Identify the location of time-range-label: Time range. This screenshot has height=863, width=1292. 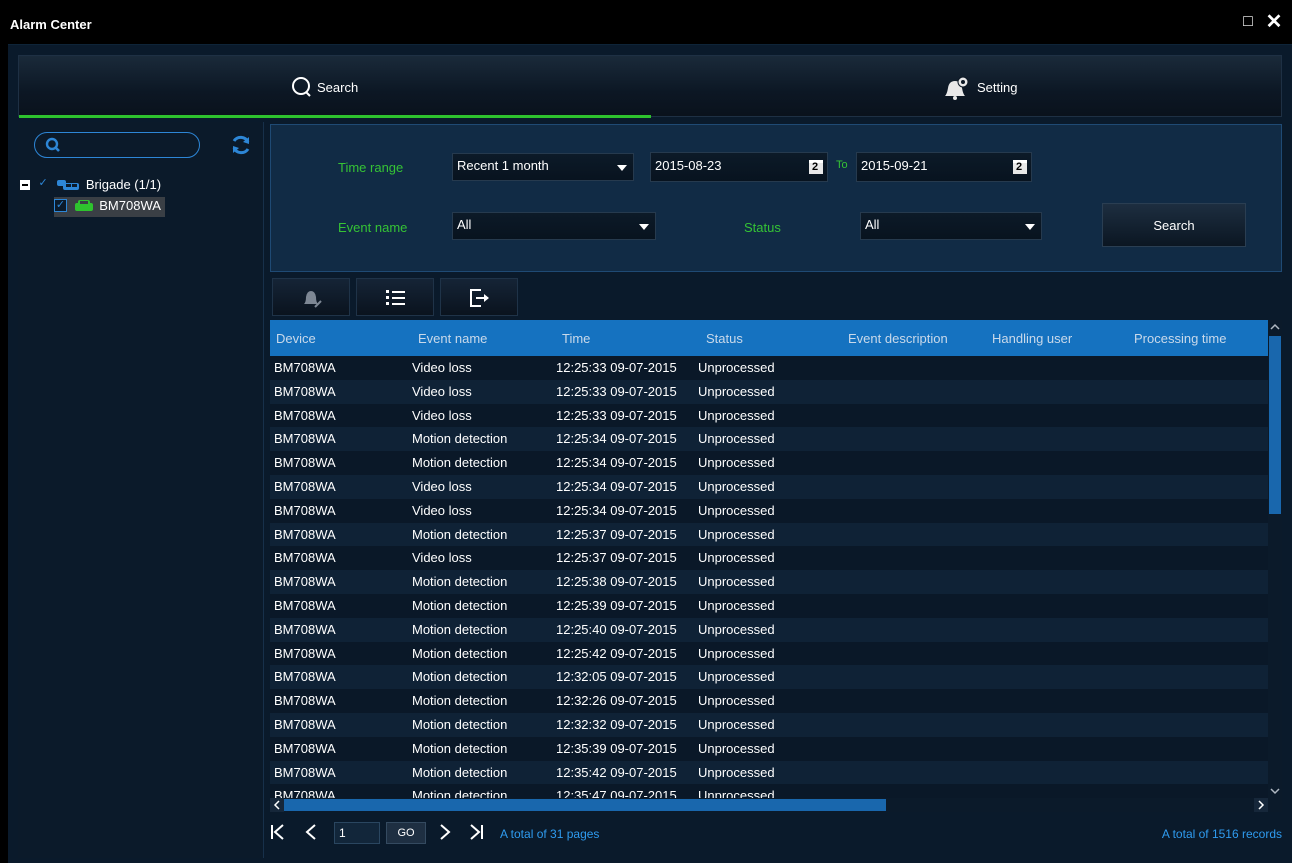
(371, 167).